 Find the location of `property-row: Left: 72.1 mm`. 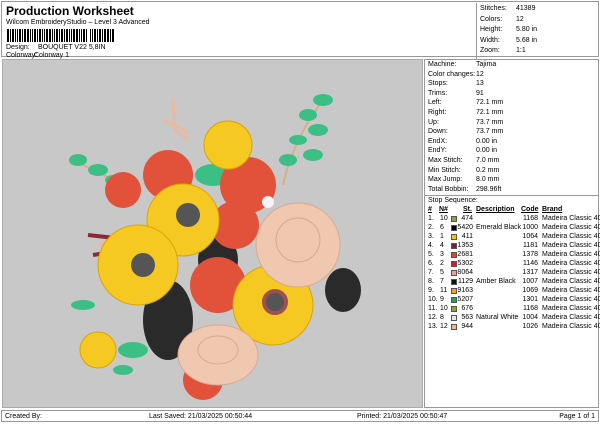

property-row: Left: 72.1 mm is located at coordinates (465, 103).